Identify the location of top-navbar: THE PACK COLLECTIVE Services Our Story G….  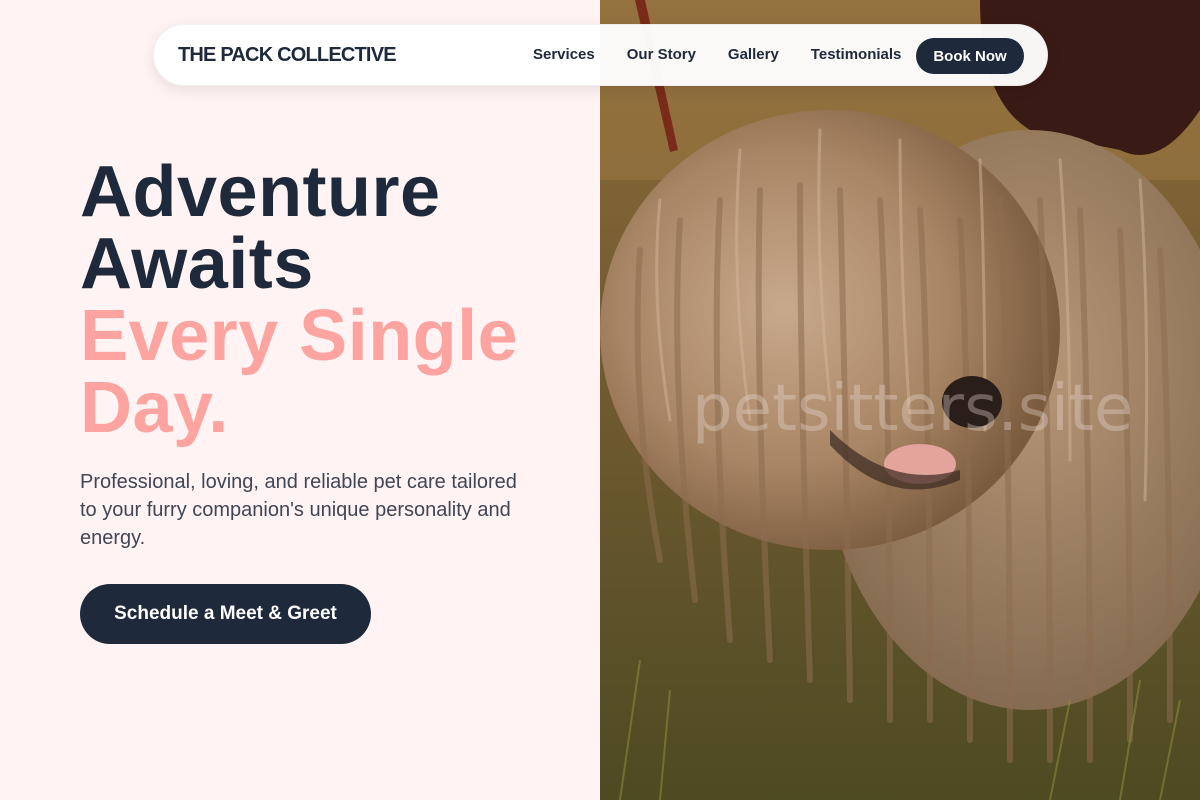
(600, 55).